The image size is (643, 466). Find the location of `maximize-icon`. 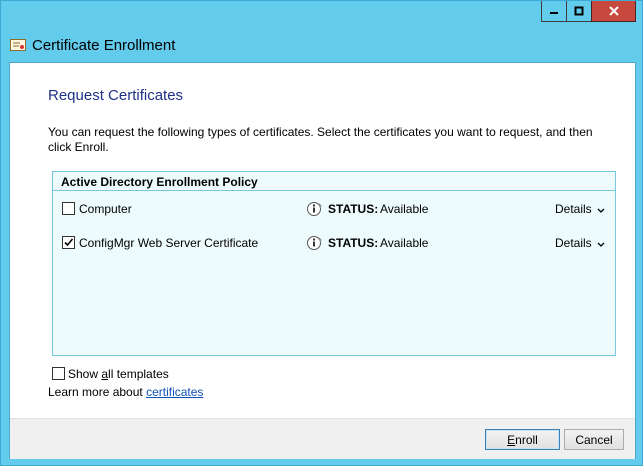

maximize-icon is located at coordinates (579, 11).